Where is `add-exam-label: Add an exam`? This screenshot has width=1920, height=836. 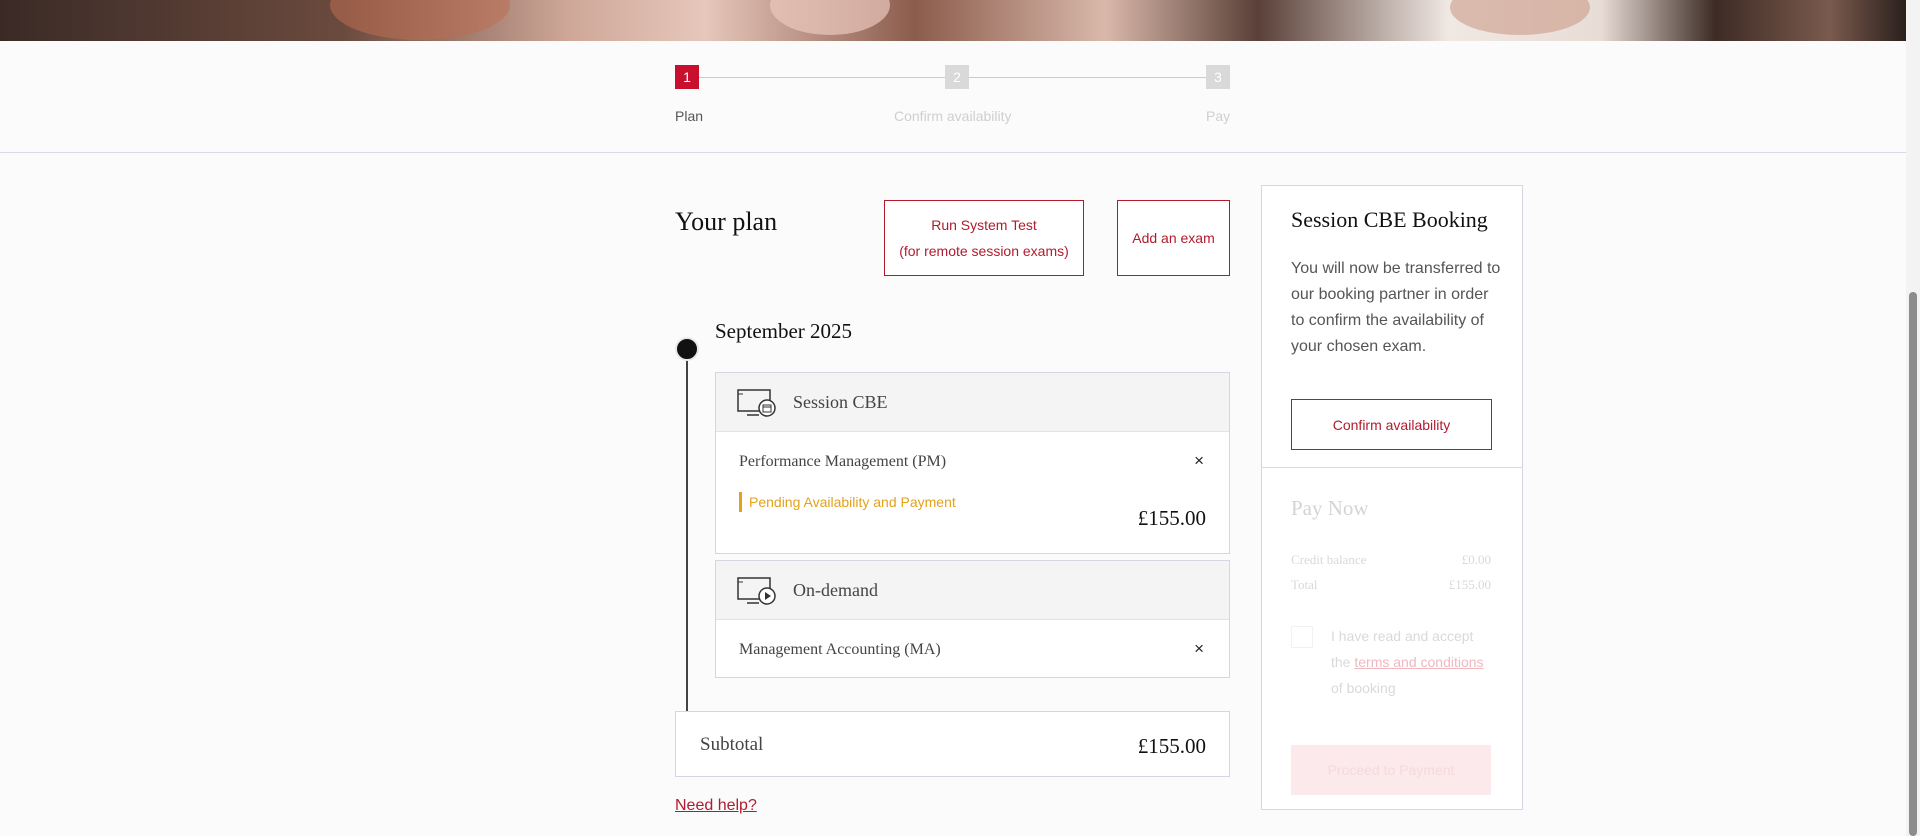 add-exam-label: Add an exam is located at coordinates (1173, 238).